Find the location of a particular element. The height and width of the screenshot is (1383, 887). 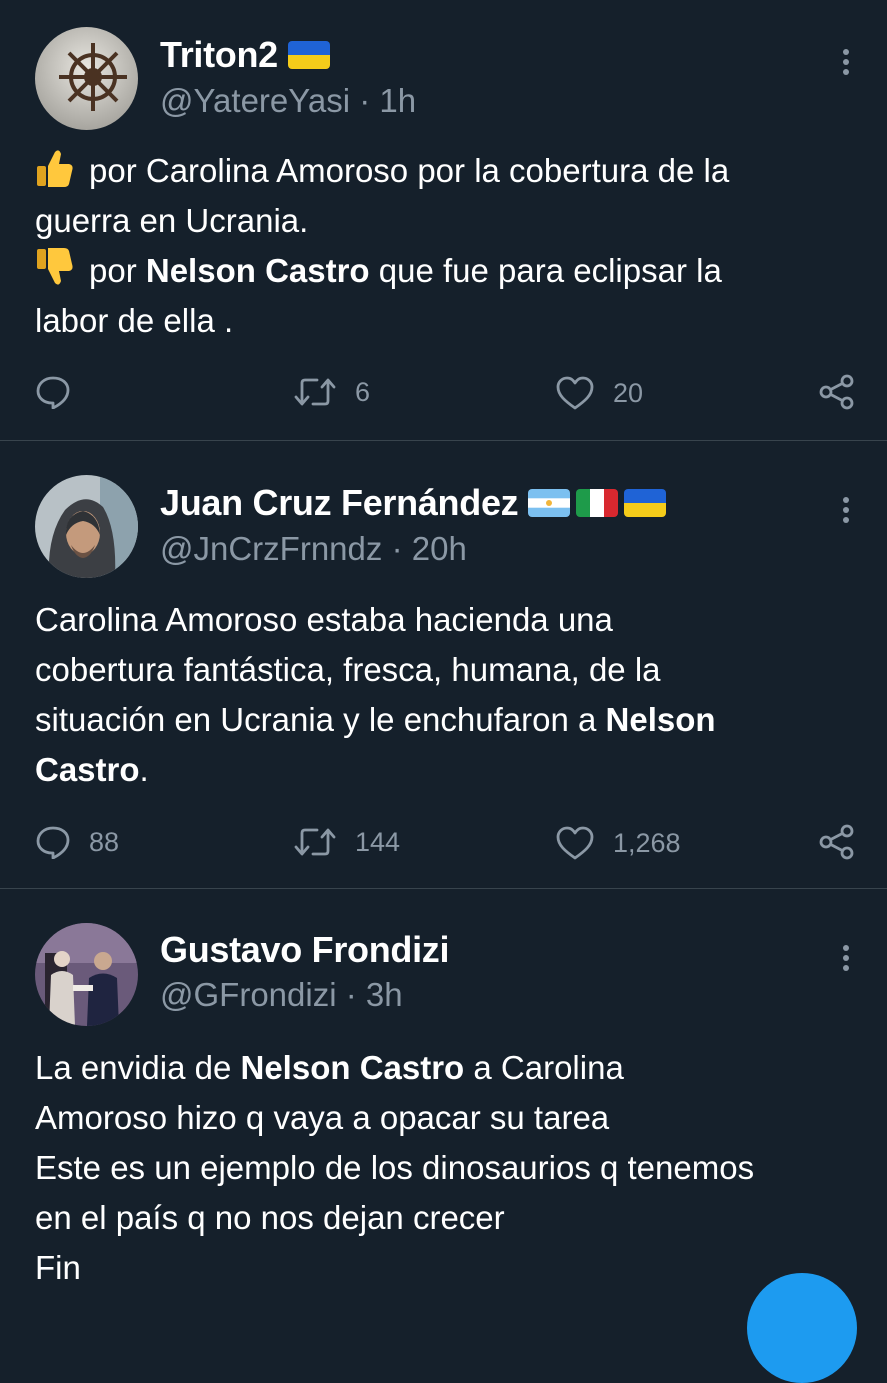

author-handle: @GFrondizi is located at coordinates (248, 994).